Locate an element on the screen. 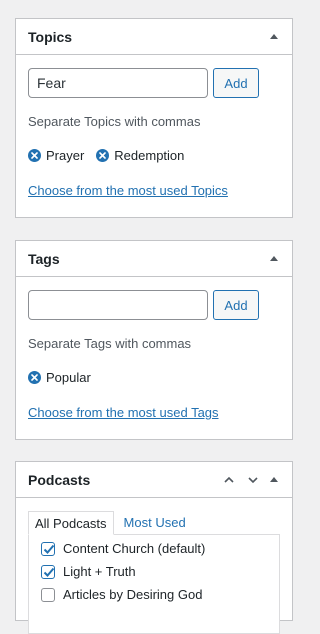 The height and width of the screenshot is (634, 320). topic-tag: Prayer is located at coordinates (56, 155).